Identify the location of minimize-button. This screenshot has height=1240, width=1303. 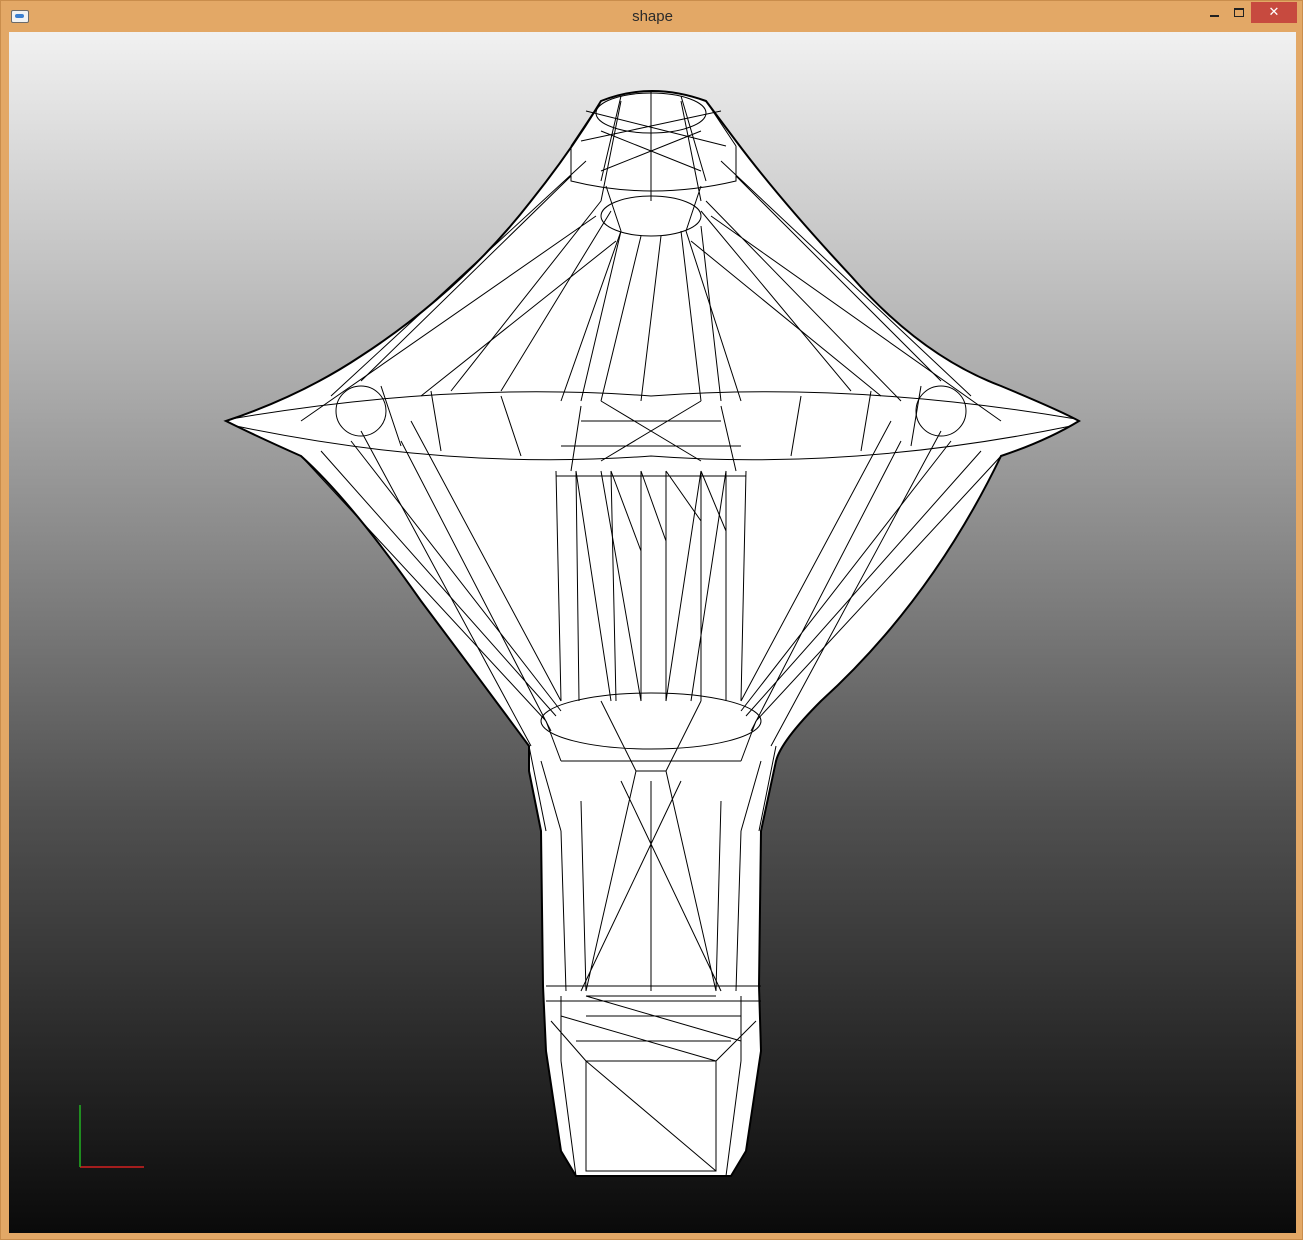
(1214, 12).